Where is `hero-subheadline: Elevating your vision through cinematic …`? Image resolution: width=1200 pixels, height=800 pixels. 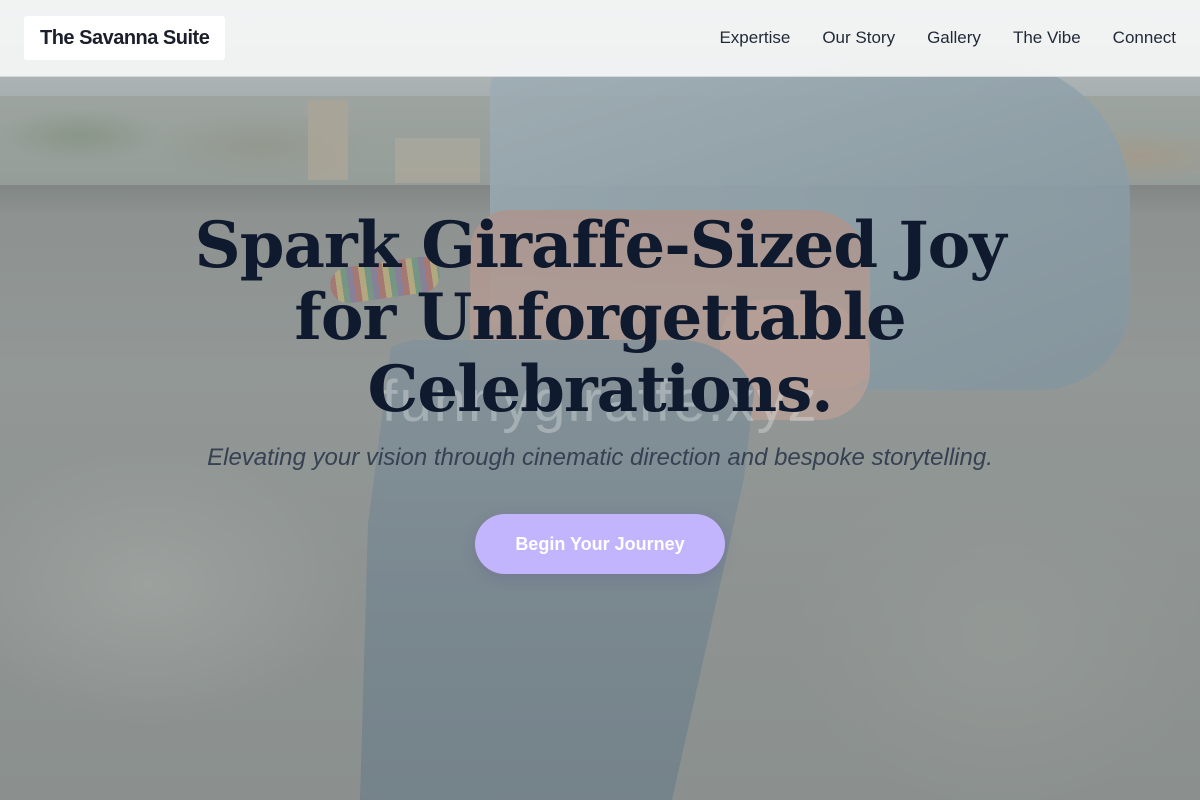
hero-subheadline: Elevating your vision through cinematic … is located at coordinates (600, 457).